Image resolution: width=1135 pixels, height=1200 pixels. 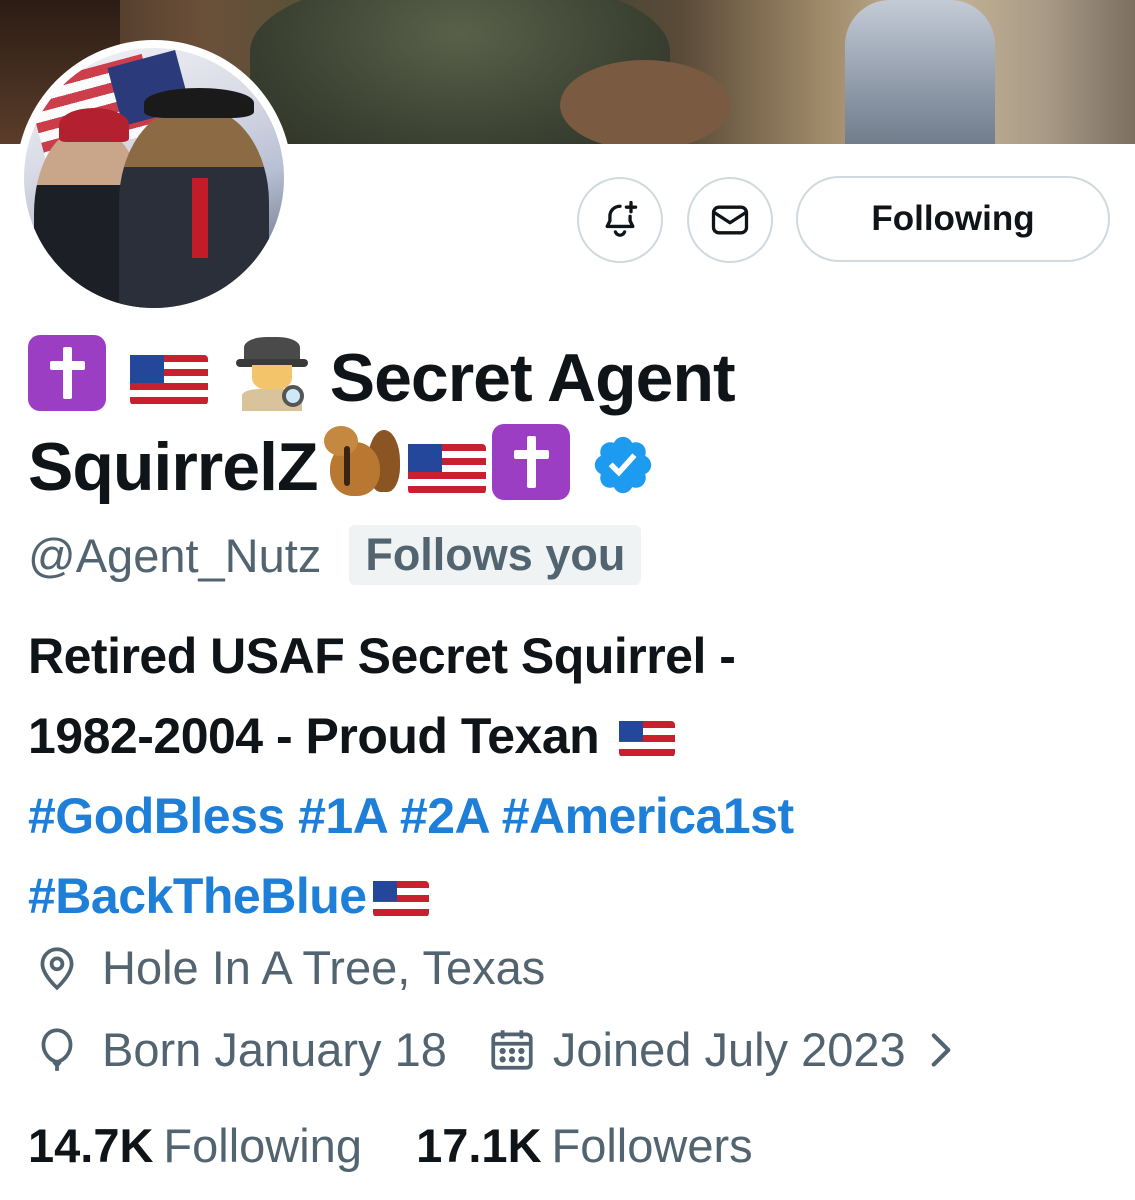 What do you see at coordinates (173, 467) in the screenshot?
I see `display-name-text-line2: SquirrelZ` at bounding box center [173, 467].